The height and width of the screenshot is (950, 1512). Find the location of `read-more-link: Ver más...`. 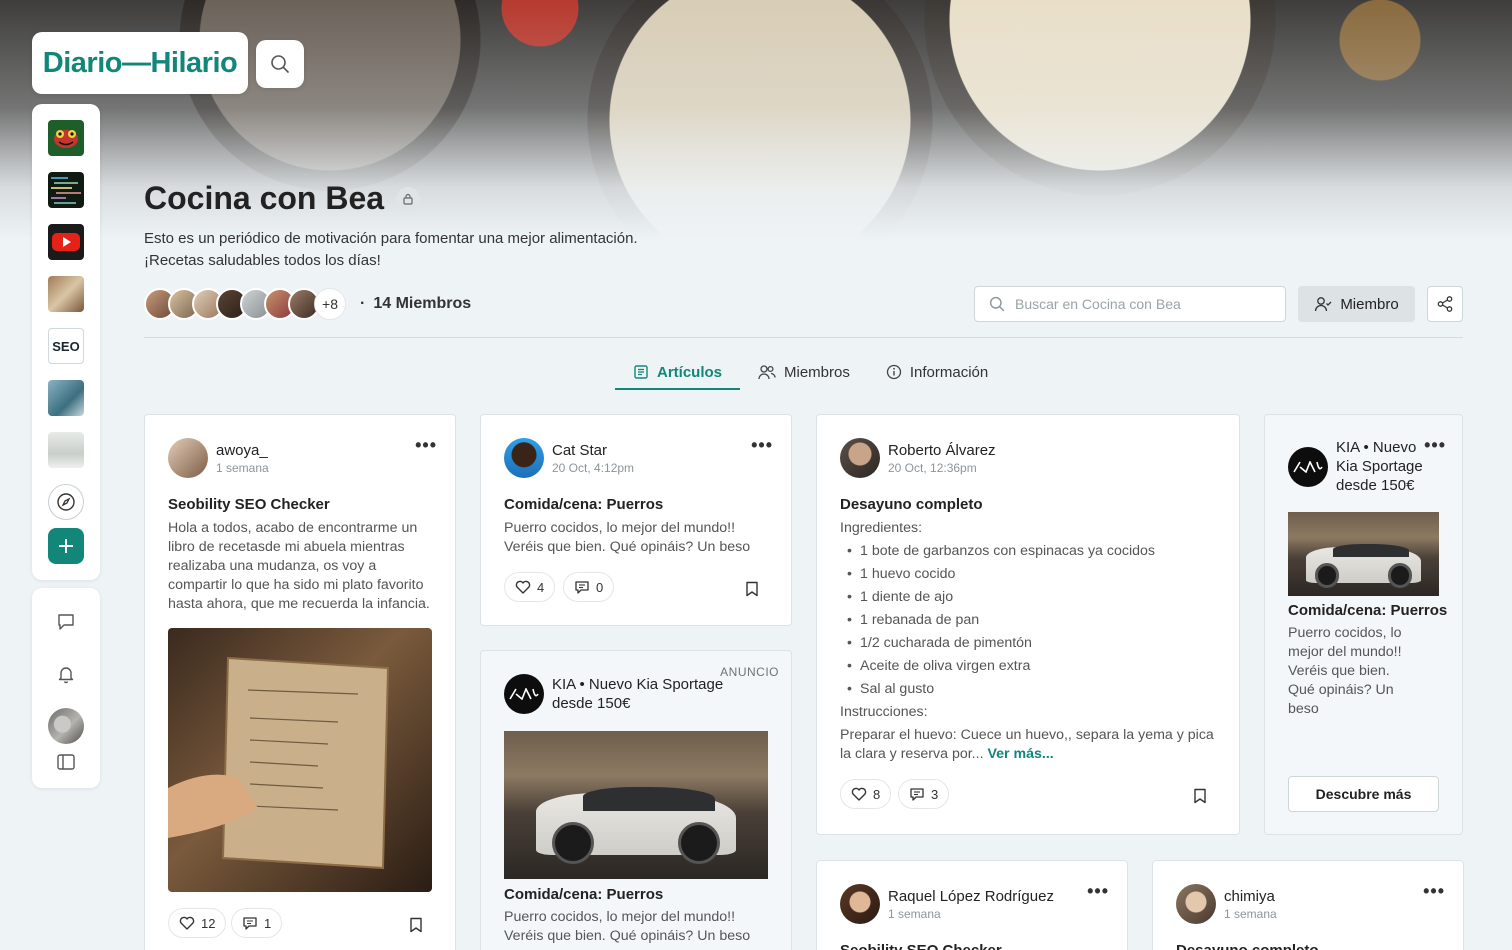

read-more-link: Ver más... is located at coordinates (1020, 754).